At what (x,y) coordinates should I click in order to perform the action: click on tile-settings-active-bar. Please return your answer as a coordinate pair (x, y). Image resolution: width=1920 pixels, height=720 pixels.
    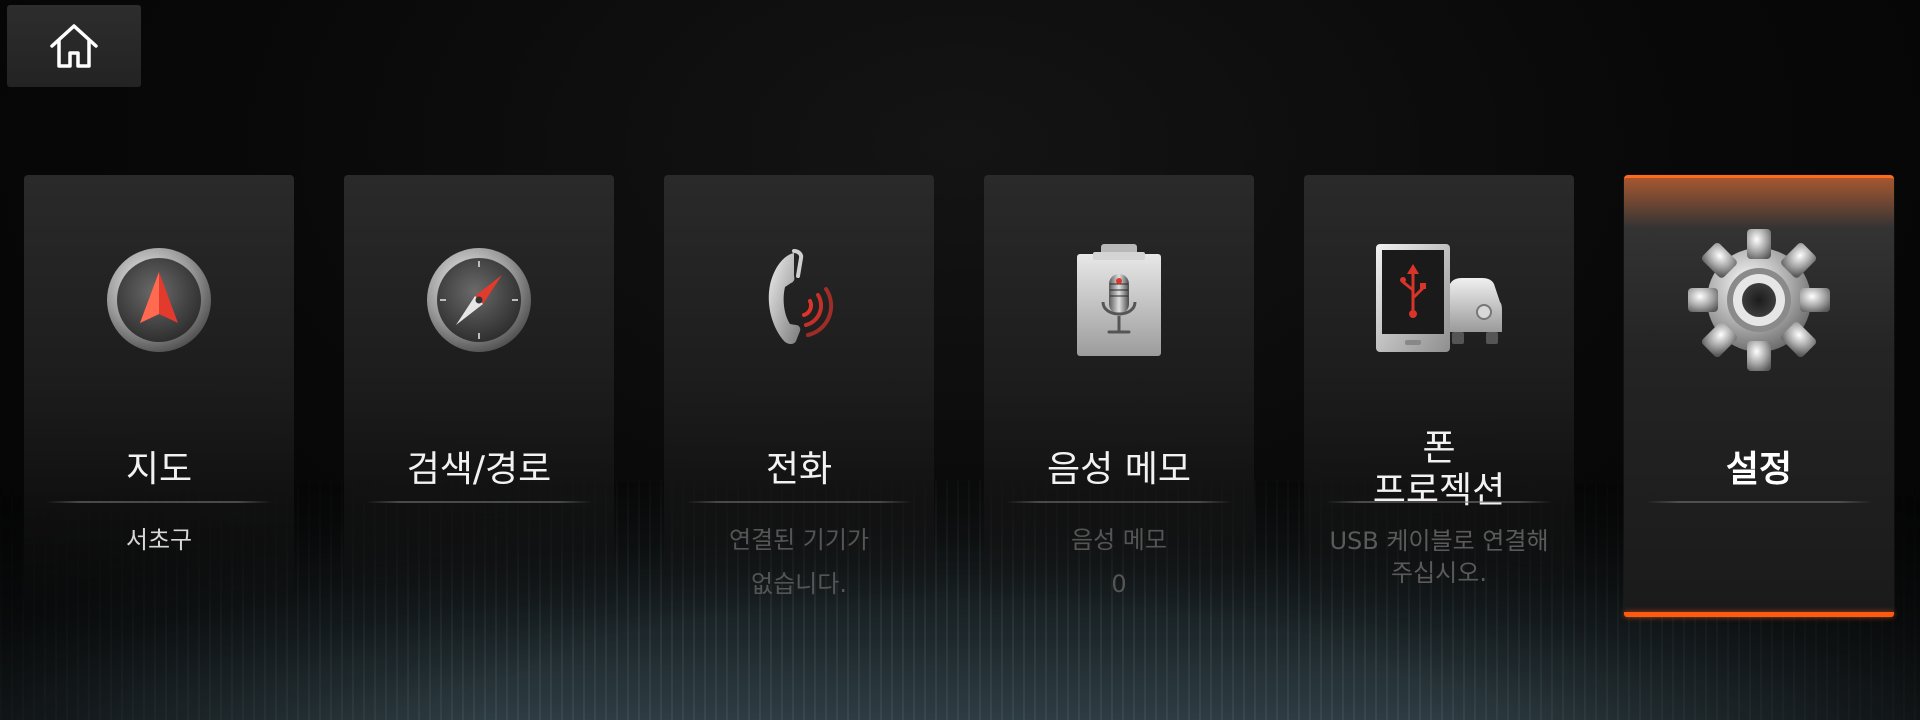
    Looking at the image, I should click on (1759, 614).